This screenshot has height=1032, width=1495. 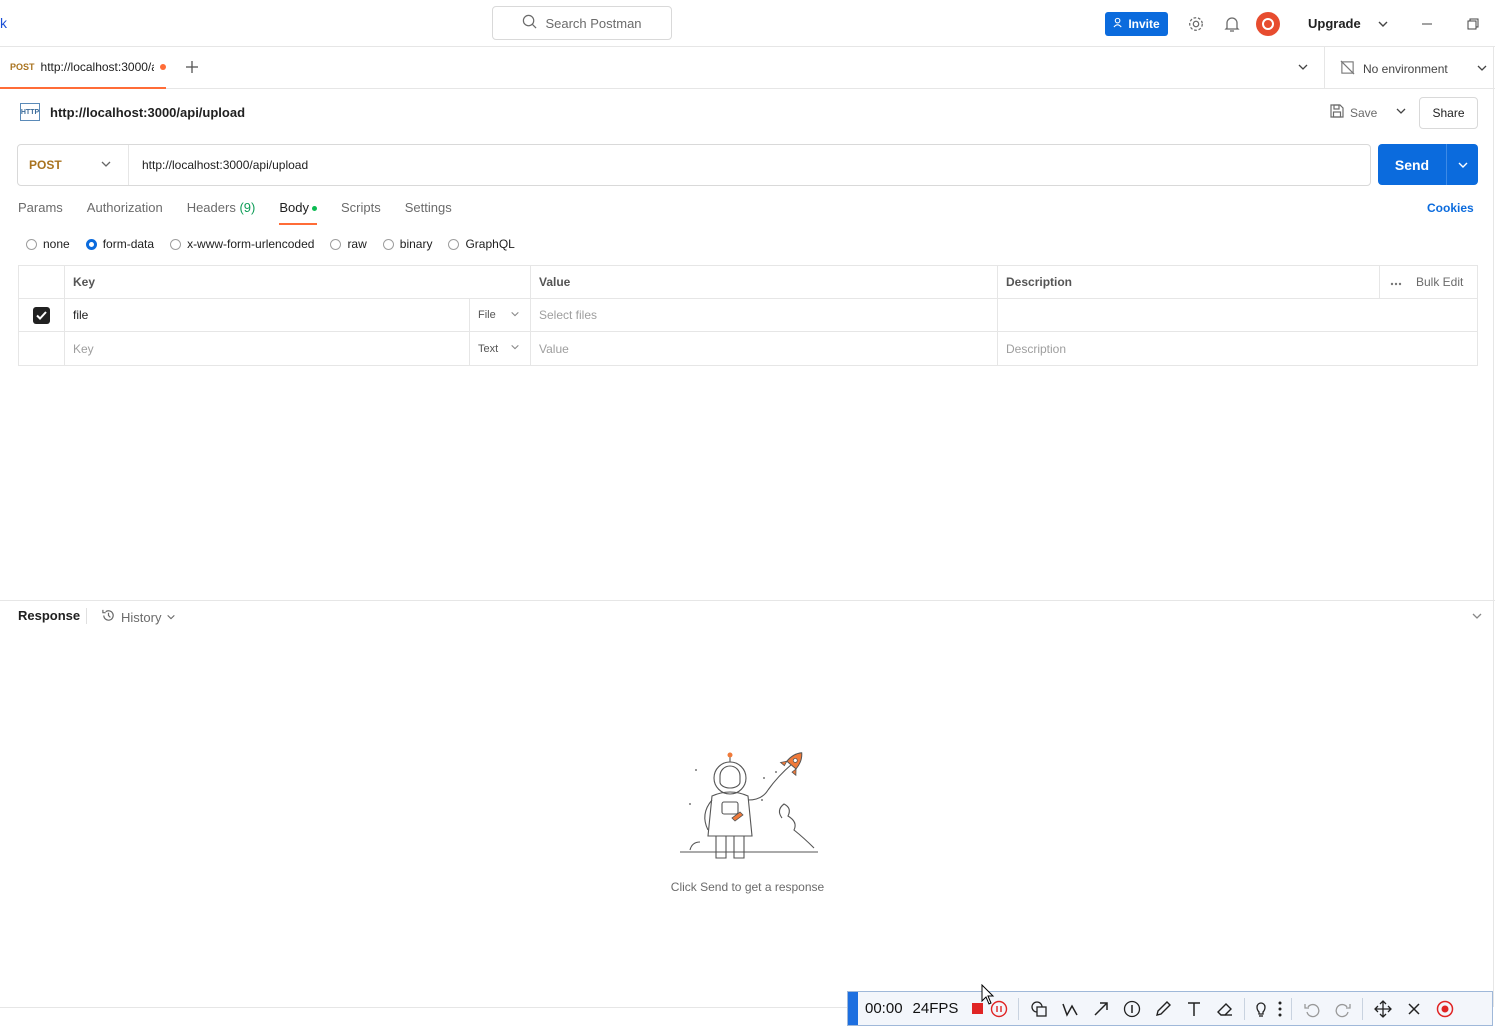 What do you see at coordinates (267, 348) in the screenshot?
I see `key-input: Key` at bounding box center [267, 348].